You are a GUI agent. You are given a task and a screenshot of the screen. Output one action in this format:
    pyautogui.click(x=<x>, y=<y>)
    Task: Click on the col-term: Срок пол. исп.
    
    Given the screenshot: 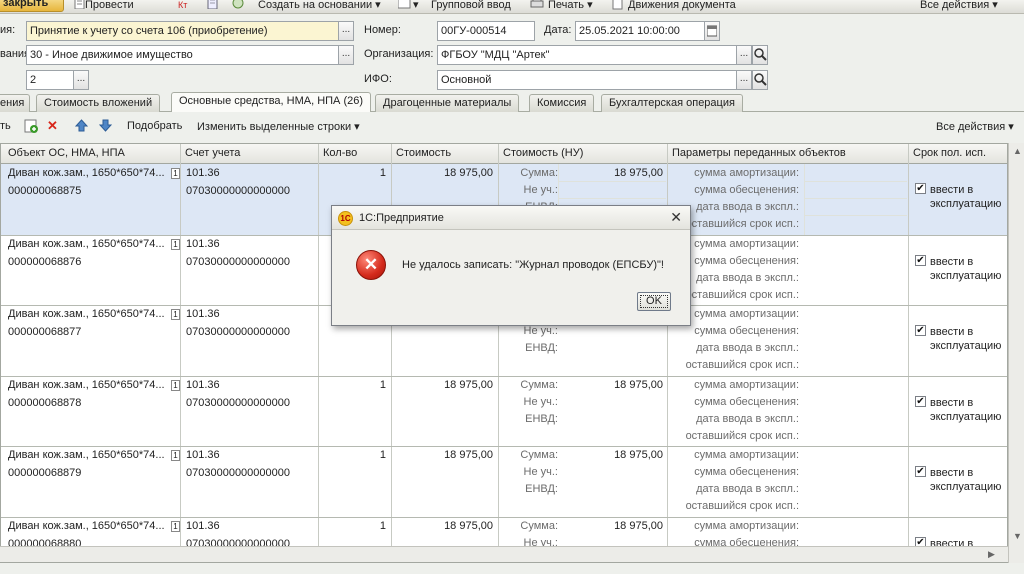 What is the action you would take?
    pyautogui.click(x=949, y=153)
    